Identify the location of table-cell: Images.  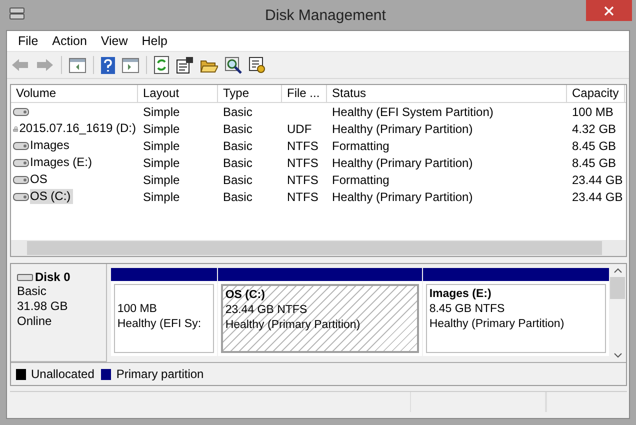
(51, 145).